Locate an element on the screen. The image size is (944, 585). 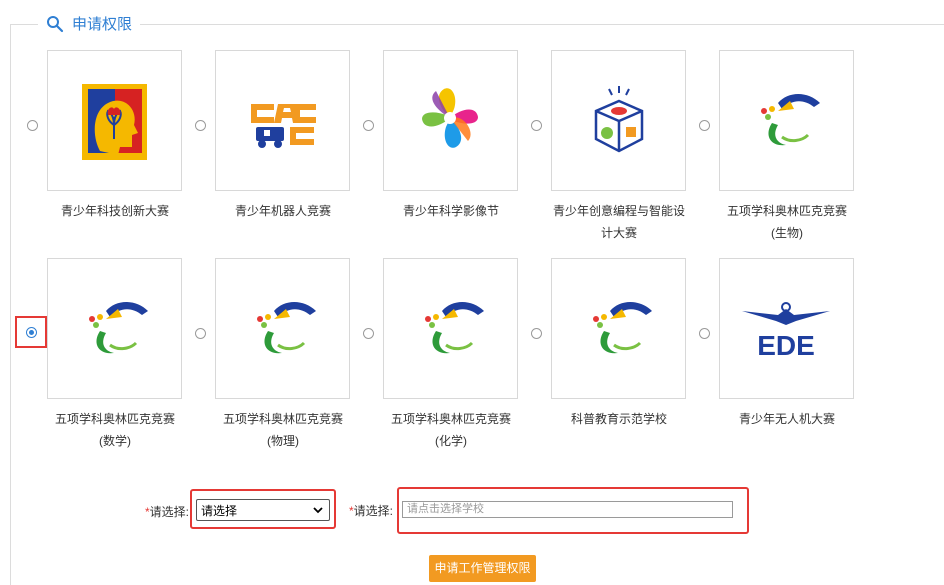
category-select: 请选择 is located at coordinates (263, 510).